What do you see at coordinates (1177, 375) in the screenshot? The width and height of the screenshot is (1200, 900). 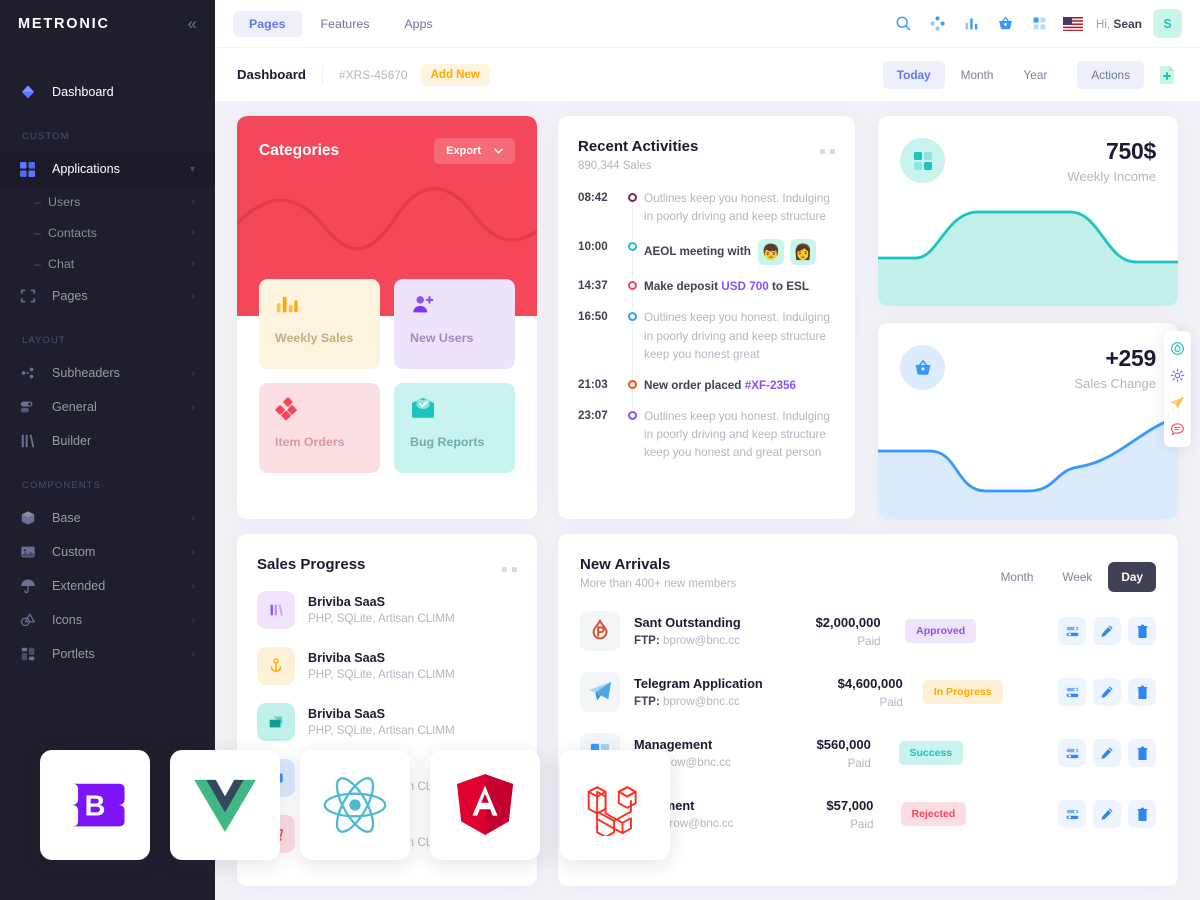 I see `gear-icon` at bounding box center [1177, 375].